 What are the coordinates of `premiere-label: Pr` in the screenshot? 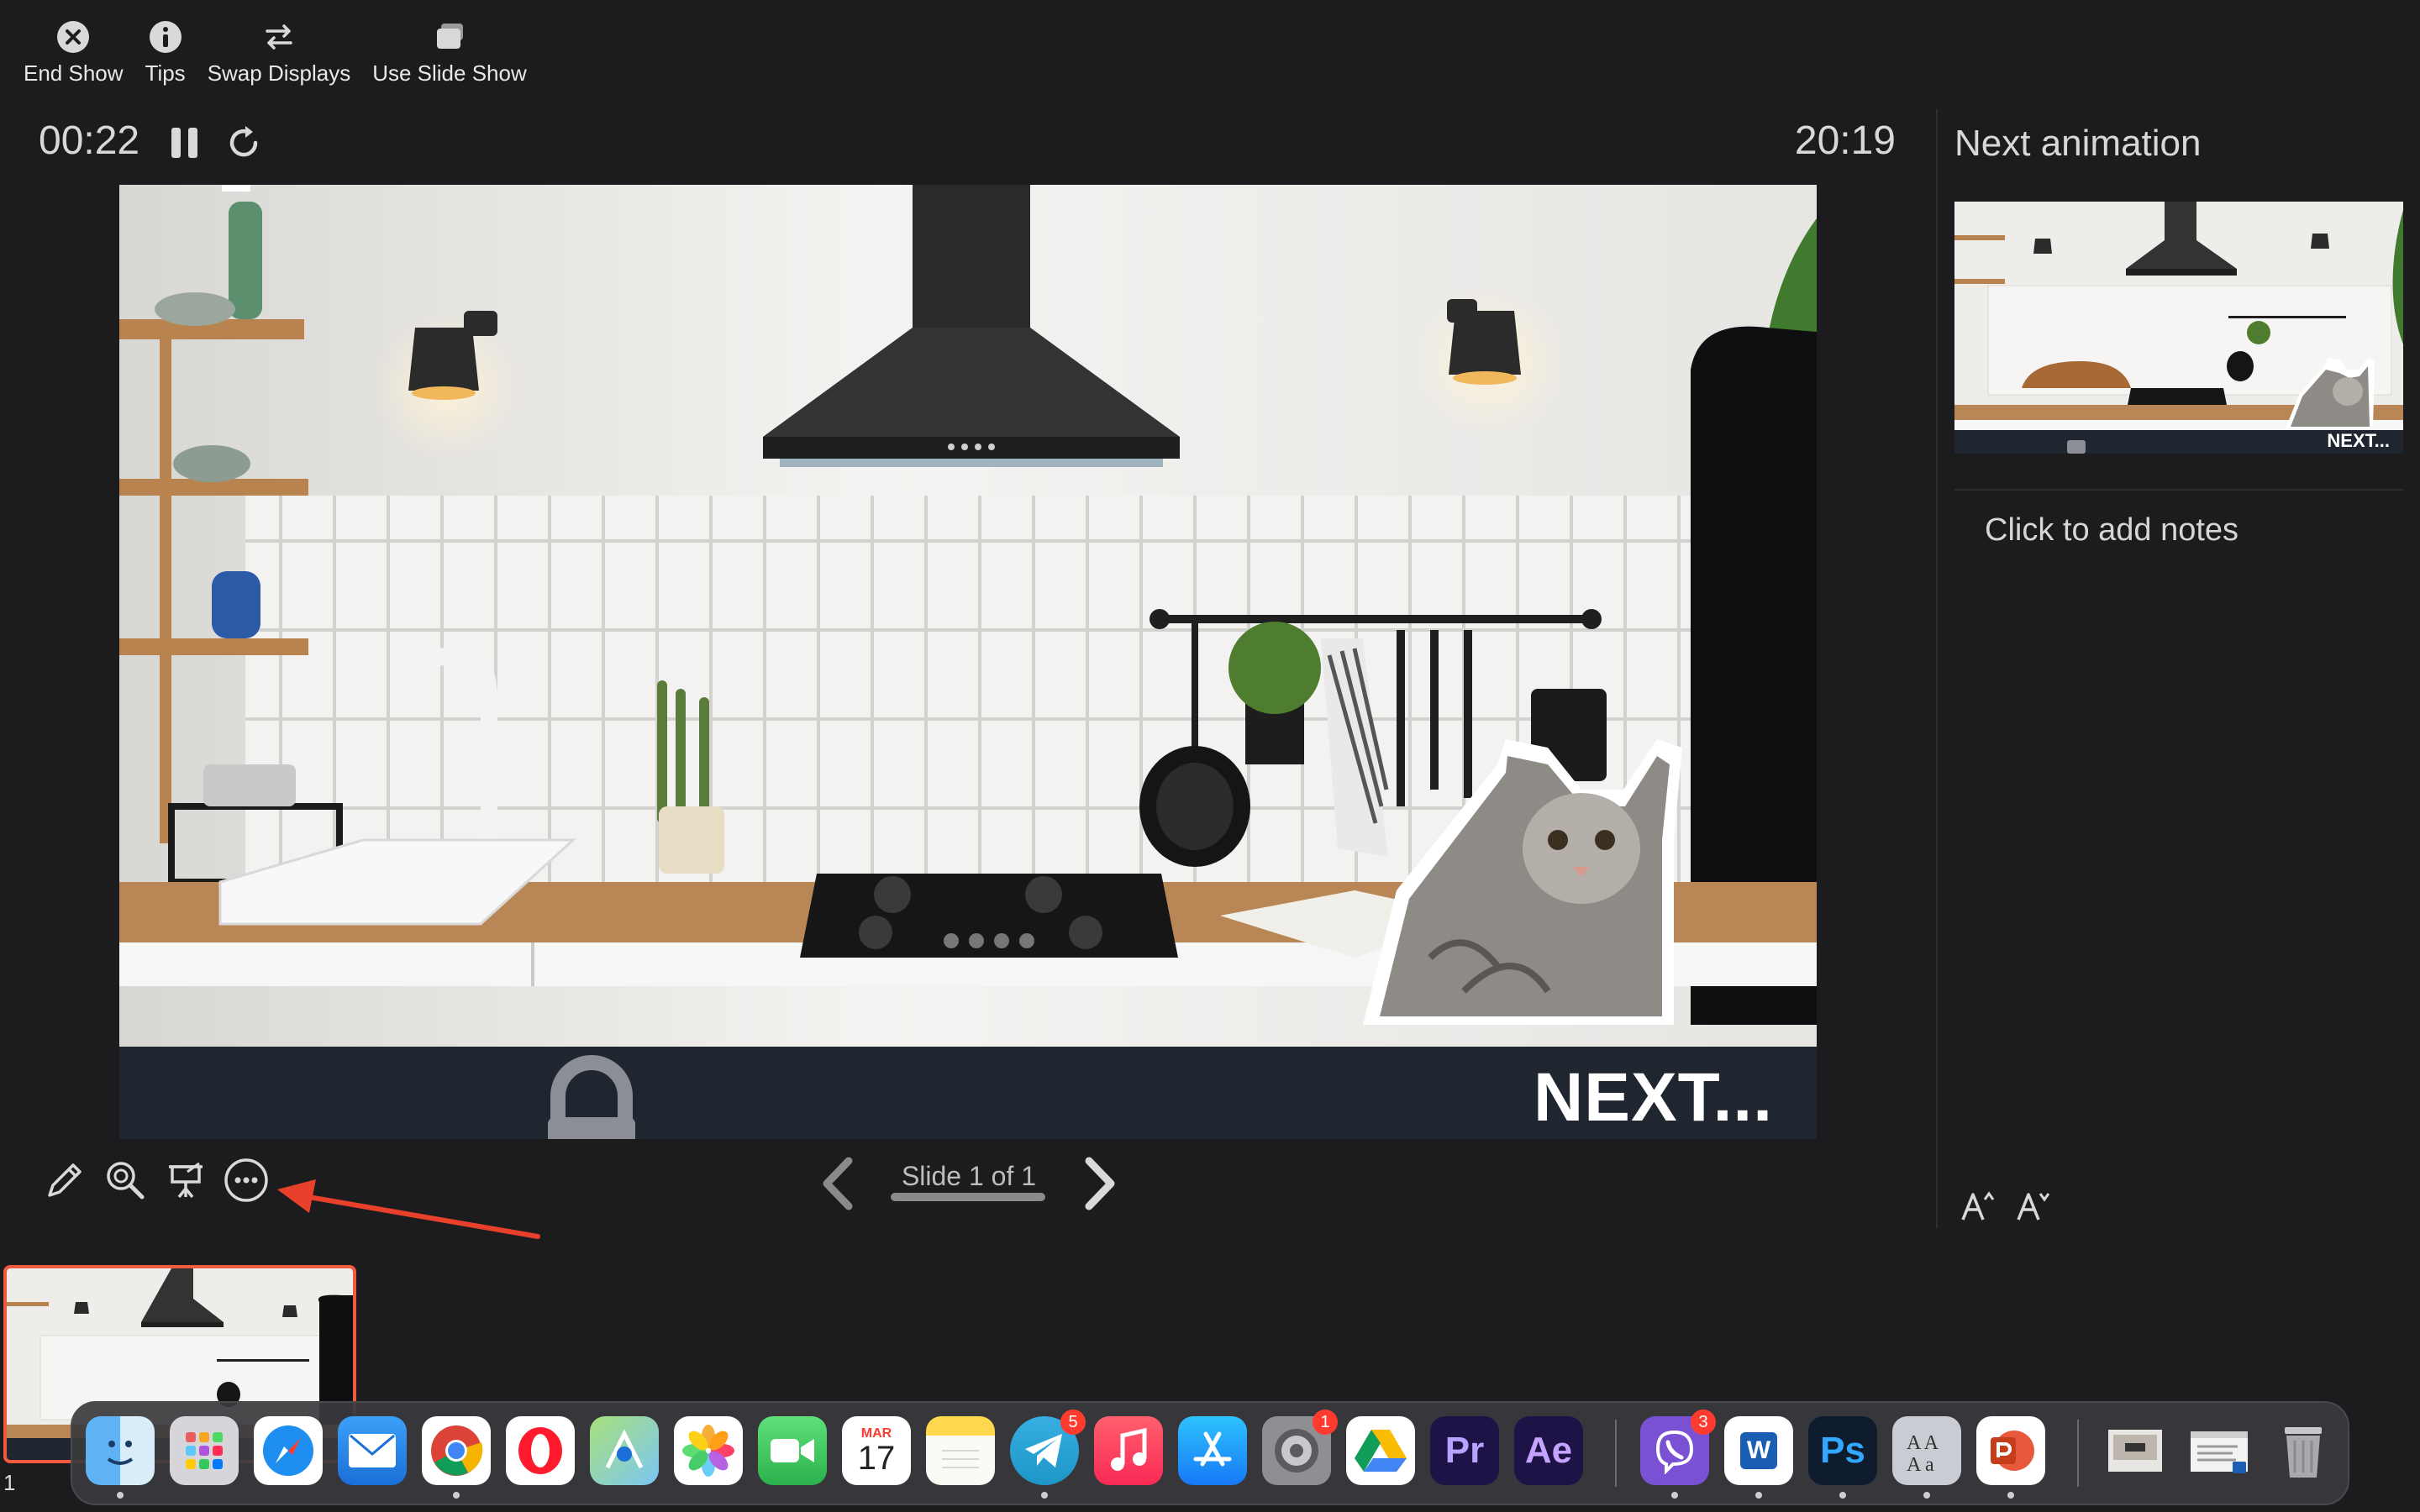 It's located at (1465, 1450).